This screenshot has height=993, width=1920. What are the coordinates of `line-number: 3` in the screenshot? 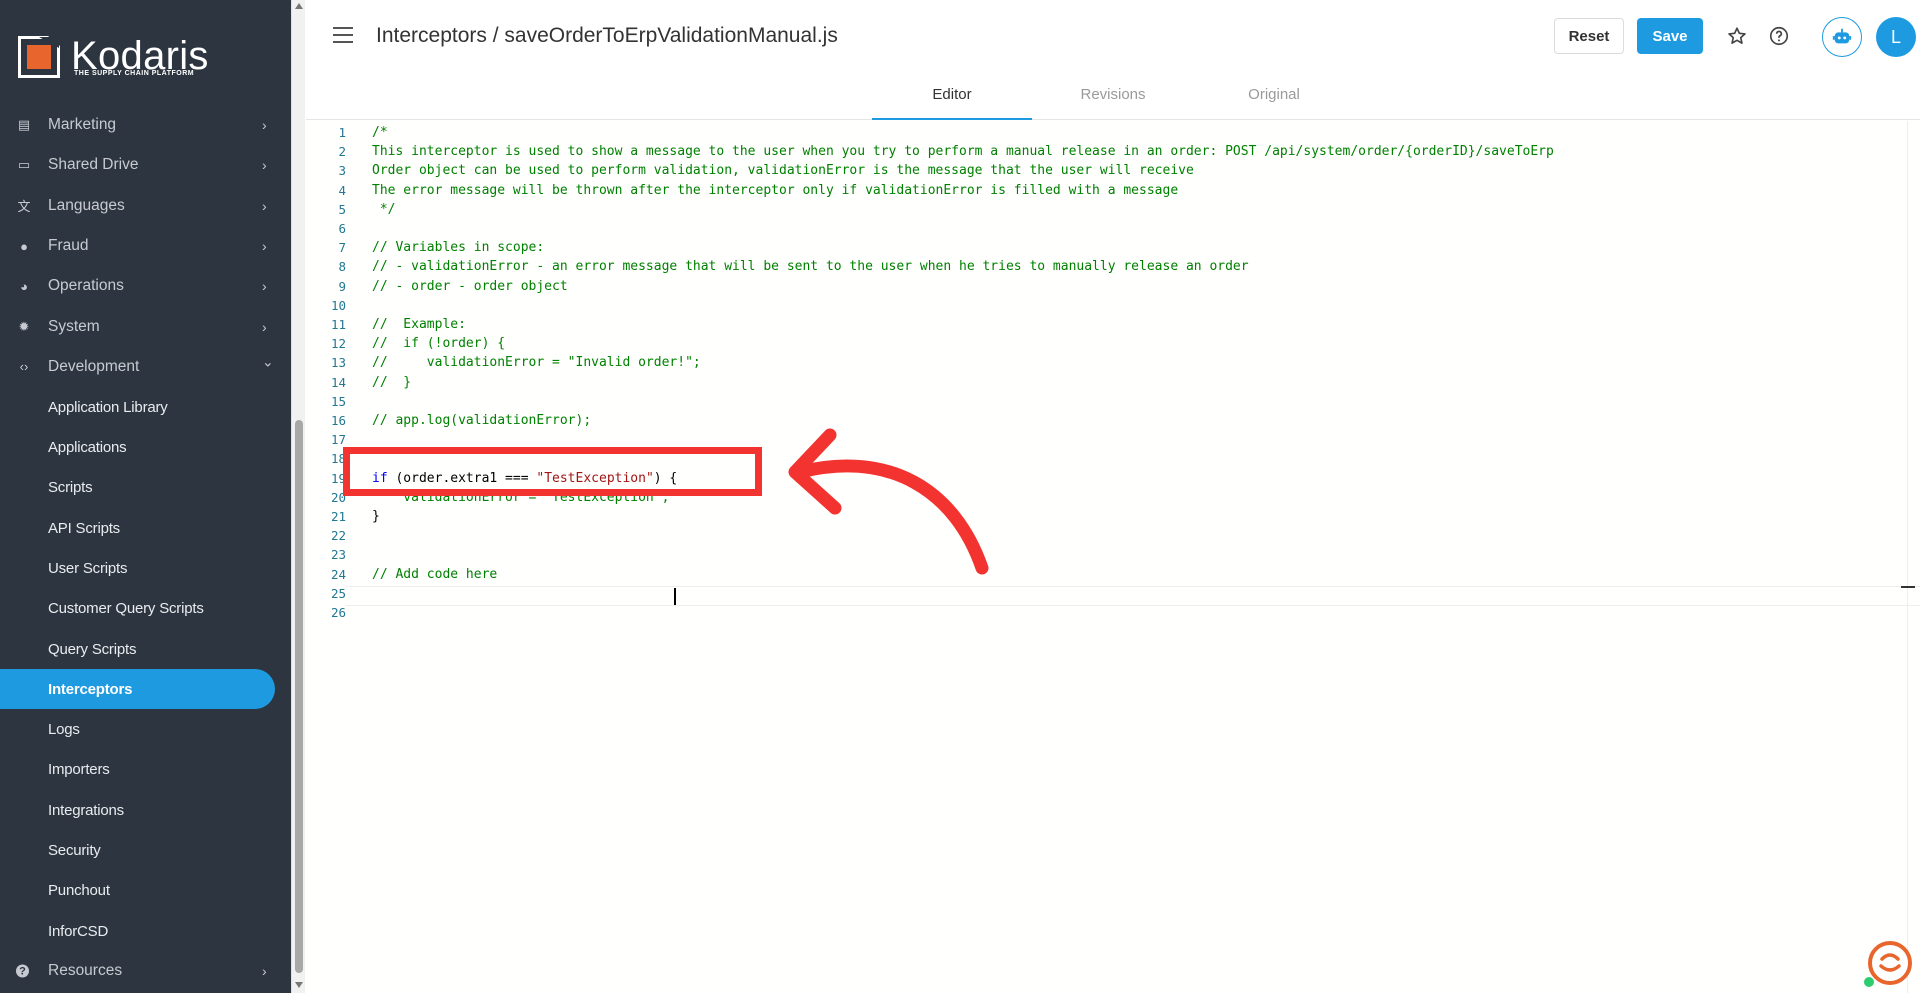 It's located at (342, 171).